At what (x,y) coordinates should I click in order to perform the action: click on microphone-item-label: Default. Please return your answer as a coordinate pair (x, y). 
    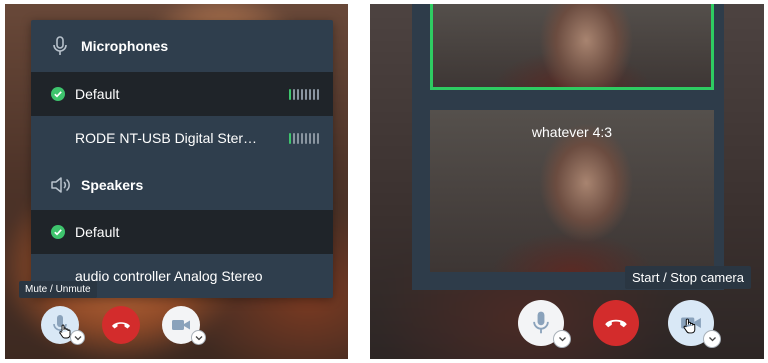
    Looking at the image, I should click on (97, 94).